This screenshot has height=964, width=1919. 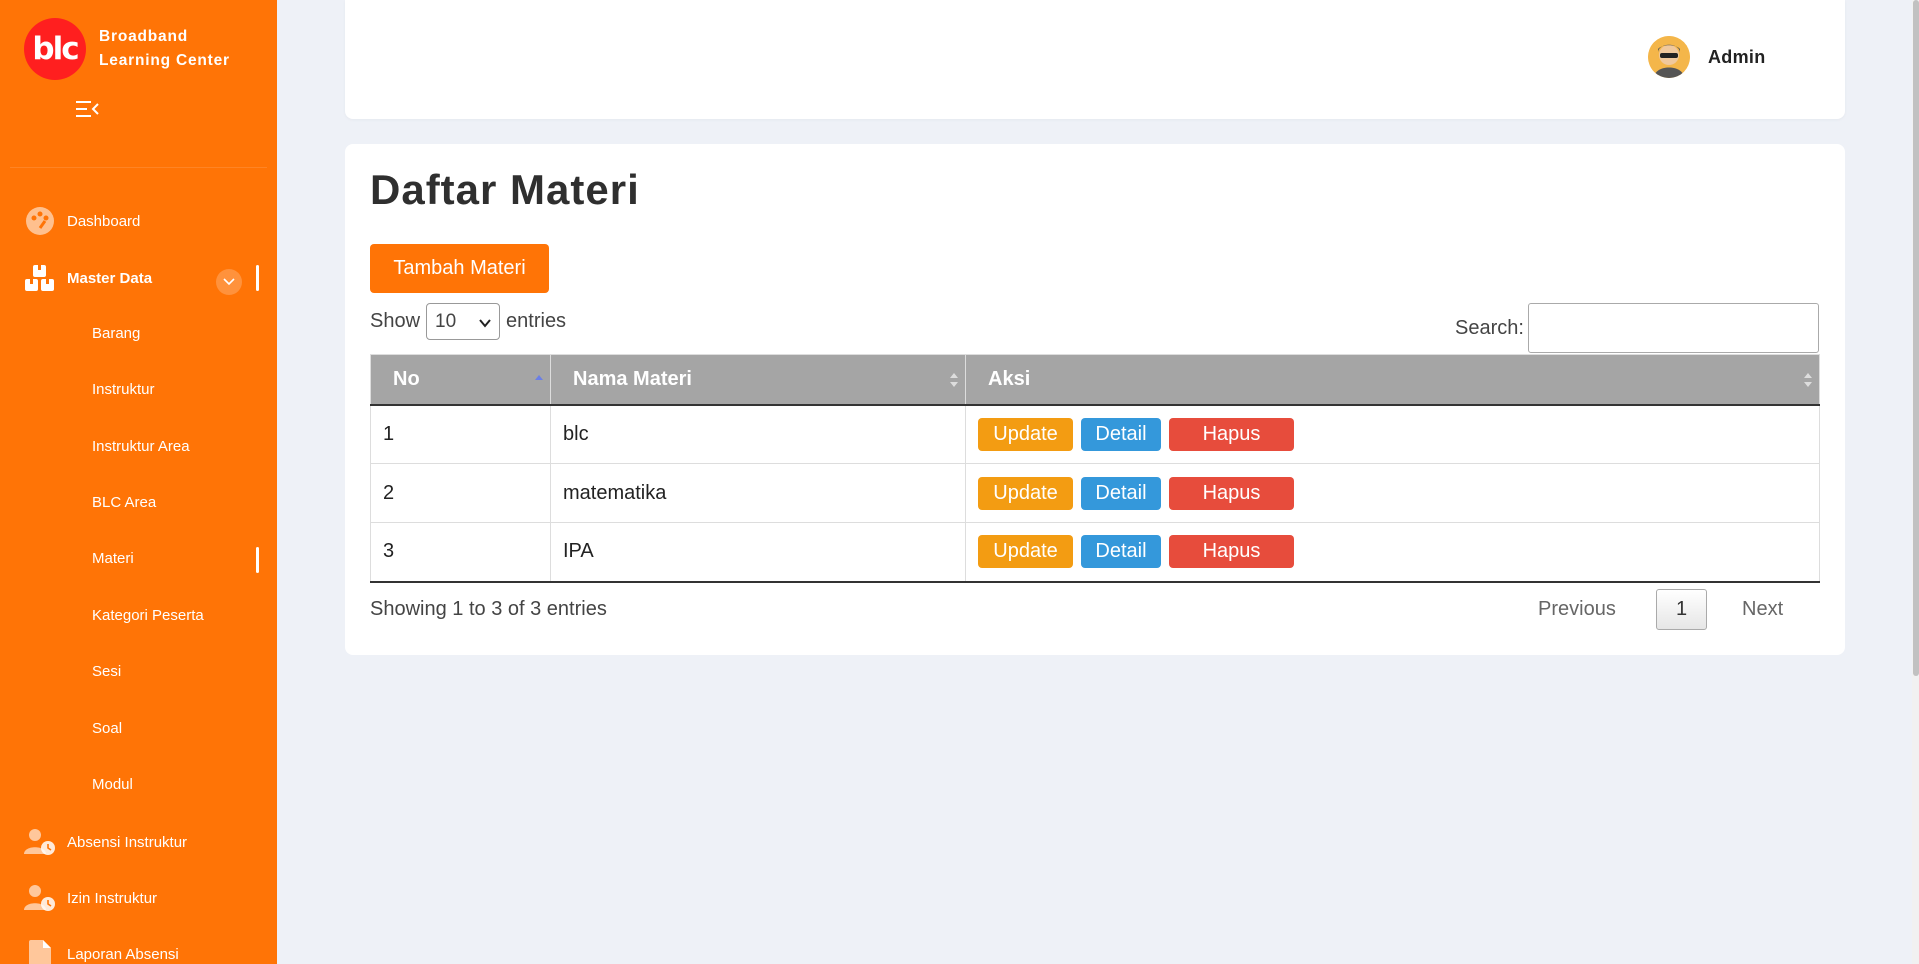 I want to click on search-input, so click(x=1673, y=328).